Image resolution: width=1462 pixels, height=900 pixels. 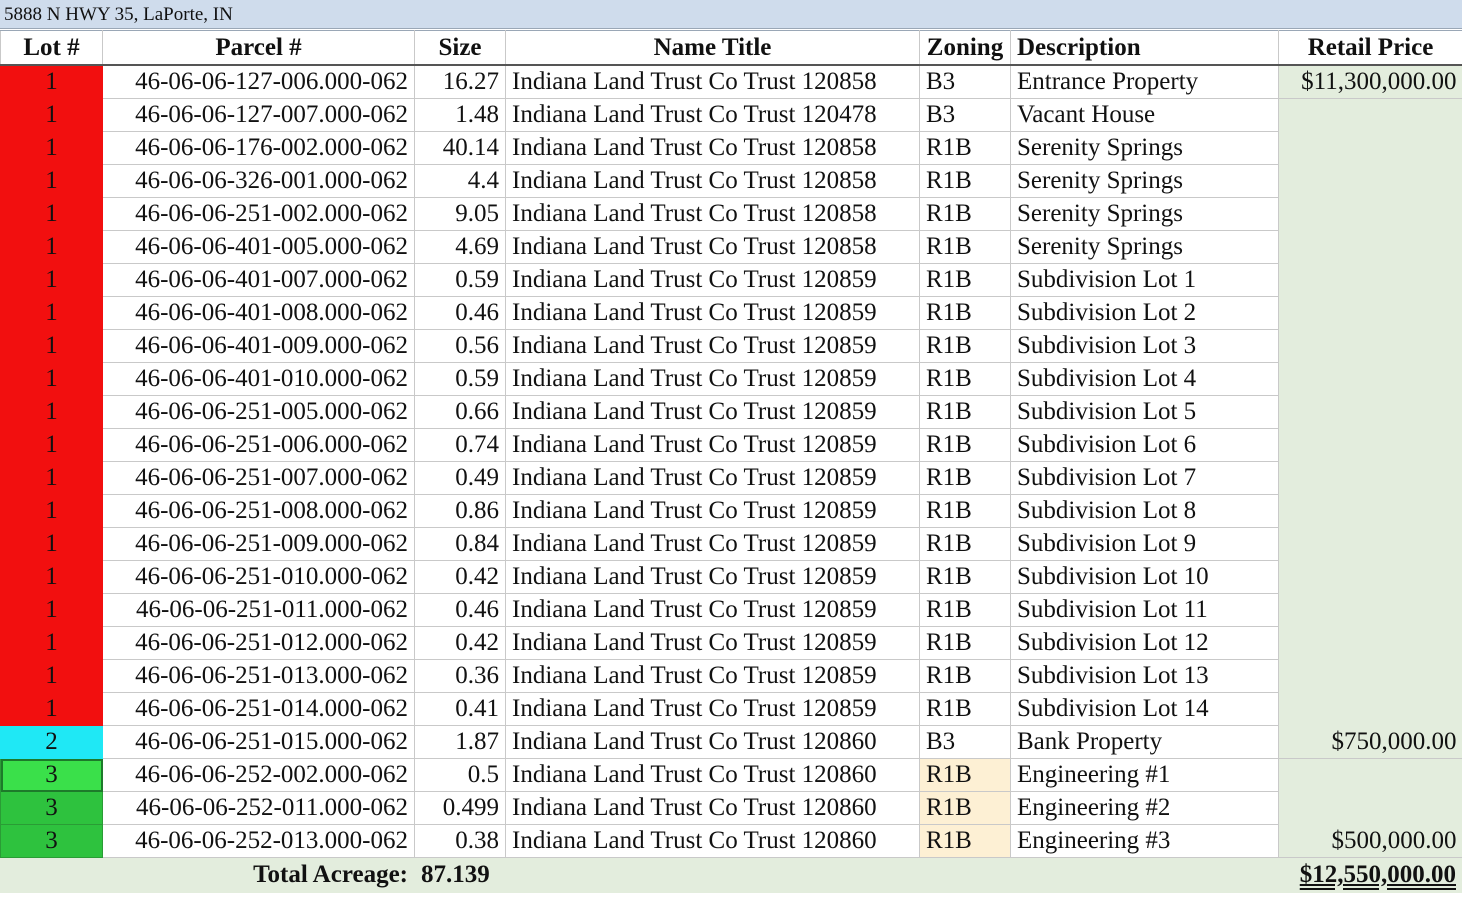 What do you see at coordinates (1144, 412) in the screenshot?
I see `description-cell: Subdivision Lot 5` at bounding box center [1144, 412].